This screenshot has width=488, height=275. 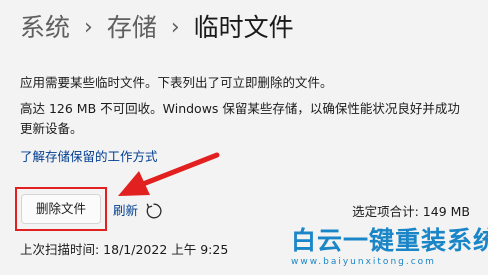 I want to click on page-title: 临时文件, so click(x=243, y=27).